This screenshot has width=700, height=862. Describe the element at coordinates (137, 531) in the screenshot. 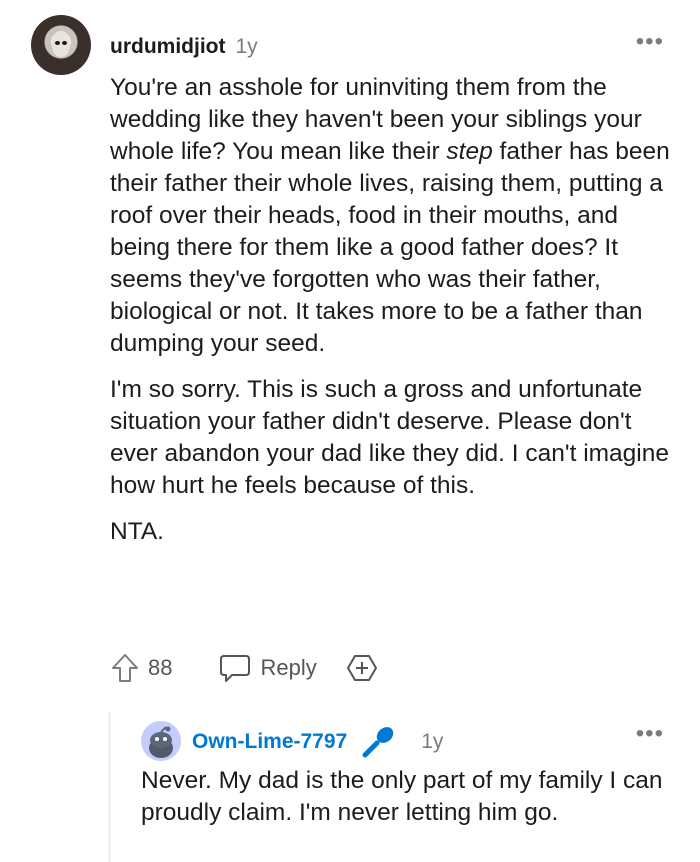

I see `comment-paragraph-3: NTA.` at that location.